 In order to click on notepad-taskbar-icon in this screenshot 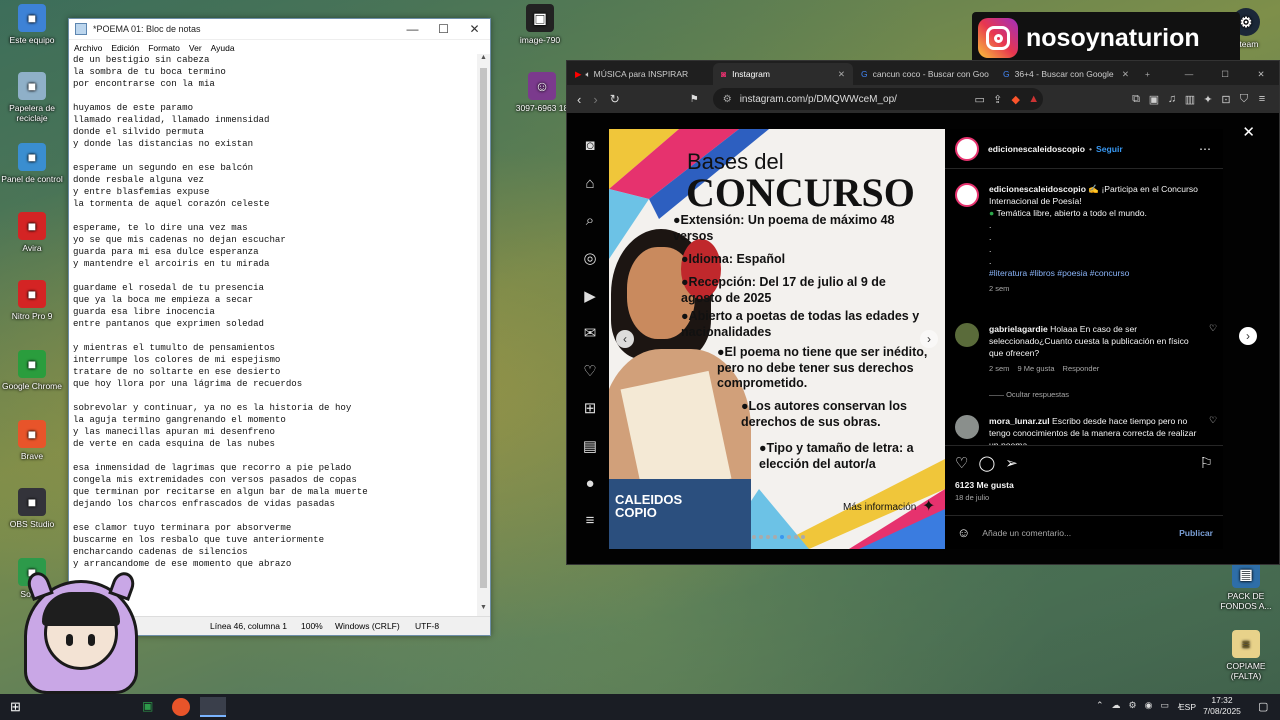, I will do `click(213, 707)`.